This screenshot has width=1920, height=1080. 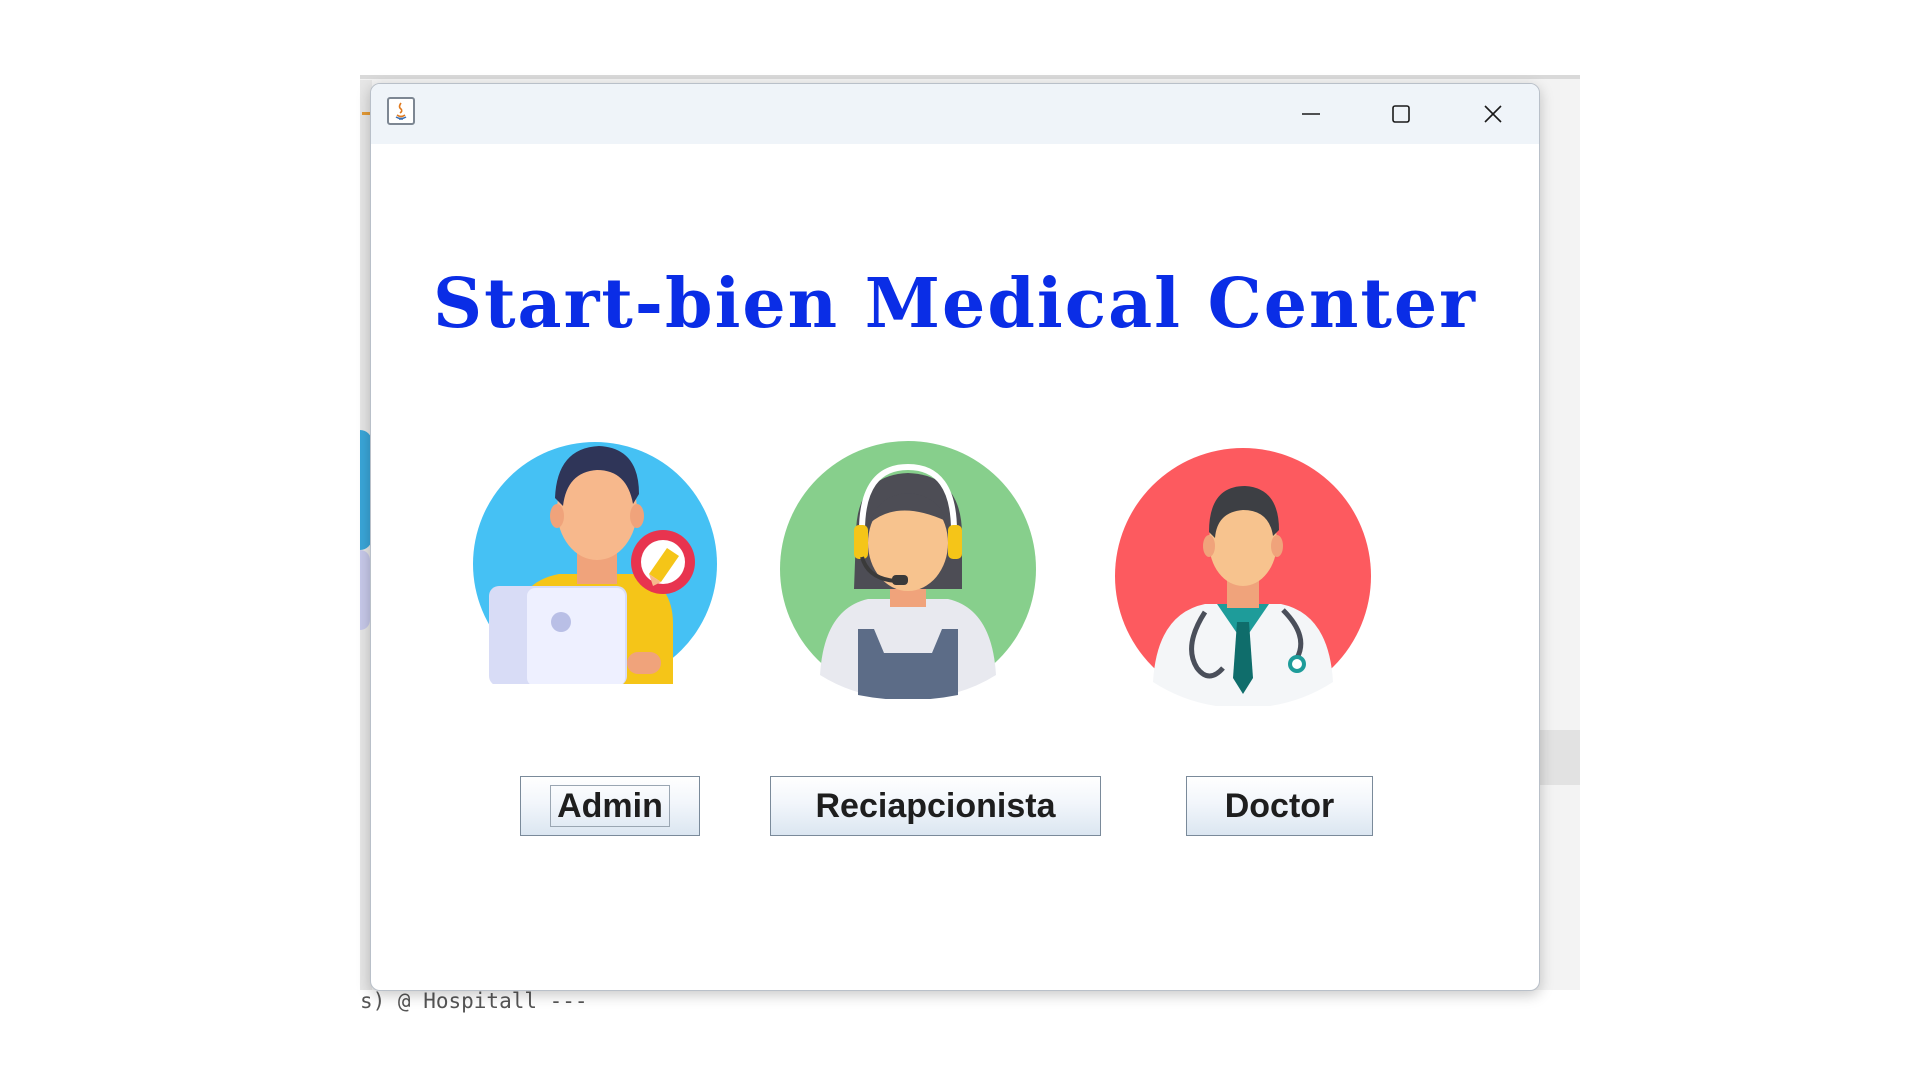 I want to click on minimize-icon, so click(x=1311, y=114).